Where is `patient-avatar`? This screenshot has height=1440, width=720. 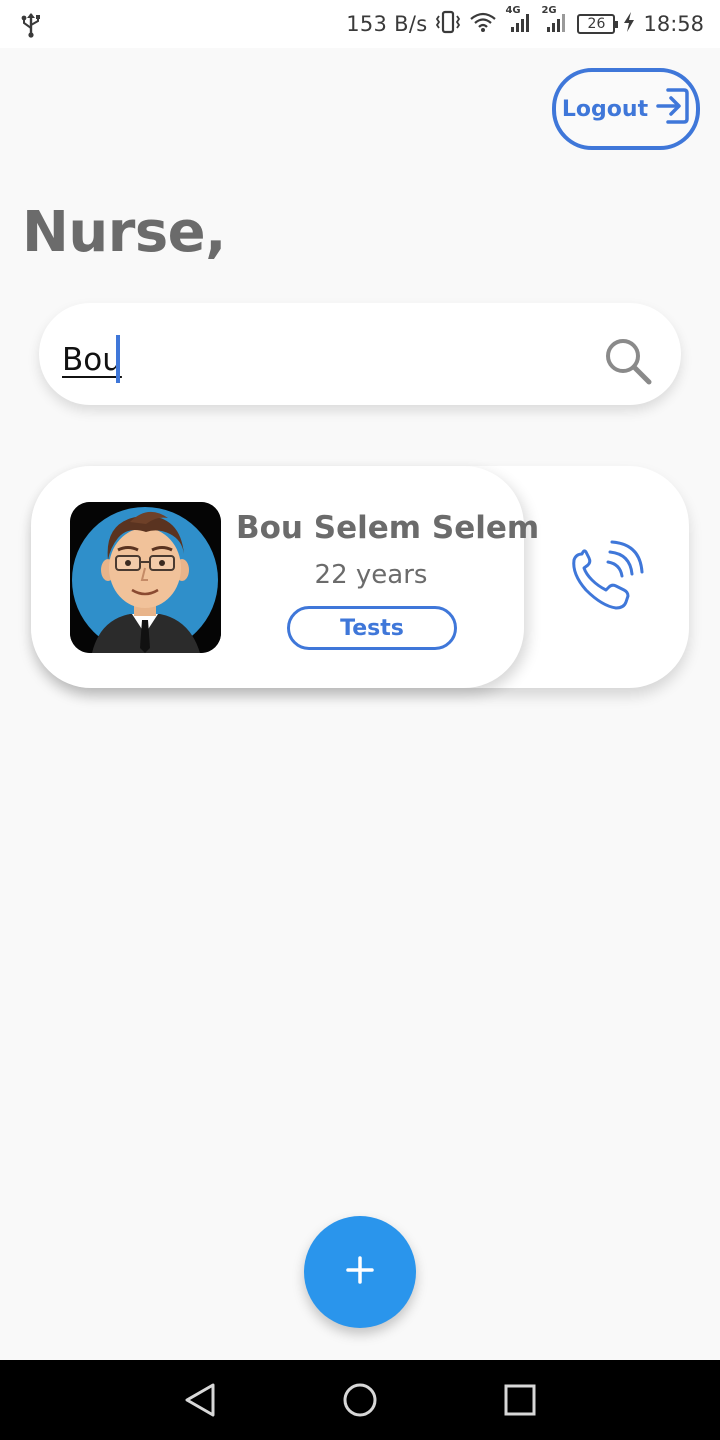
patient-avatar is located at coordinates (145, 577).